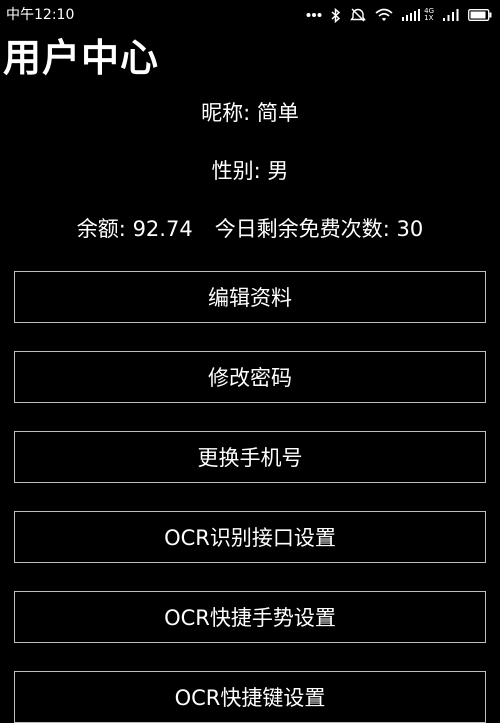 The width and height of the screenshot is (500, 723). I want to click on ocr-gesture-settings-label: OCR快捷手势设置, so click(250, 618).